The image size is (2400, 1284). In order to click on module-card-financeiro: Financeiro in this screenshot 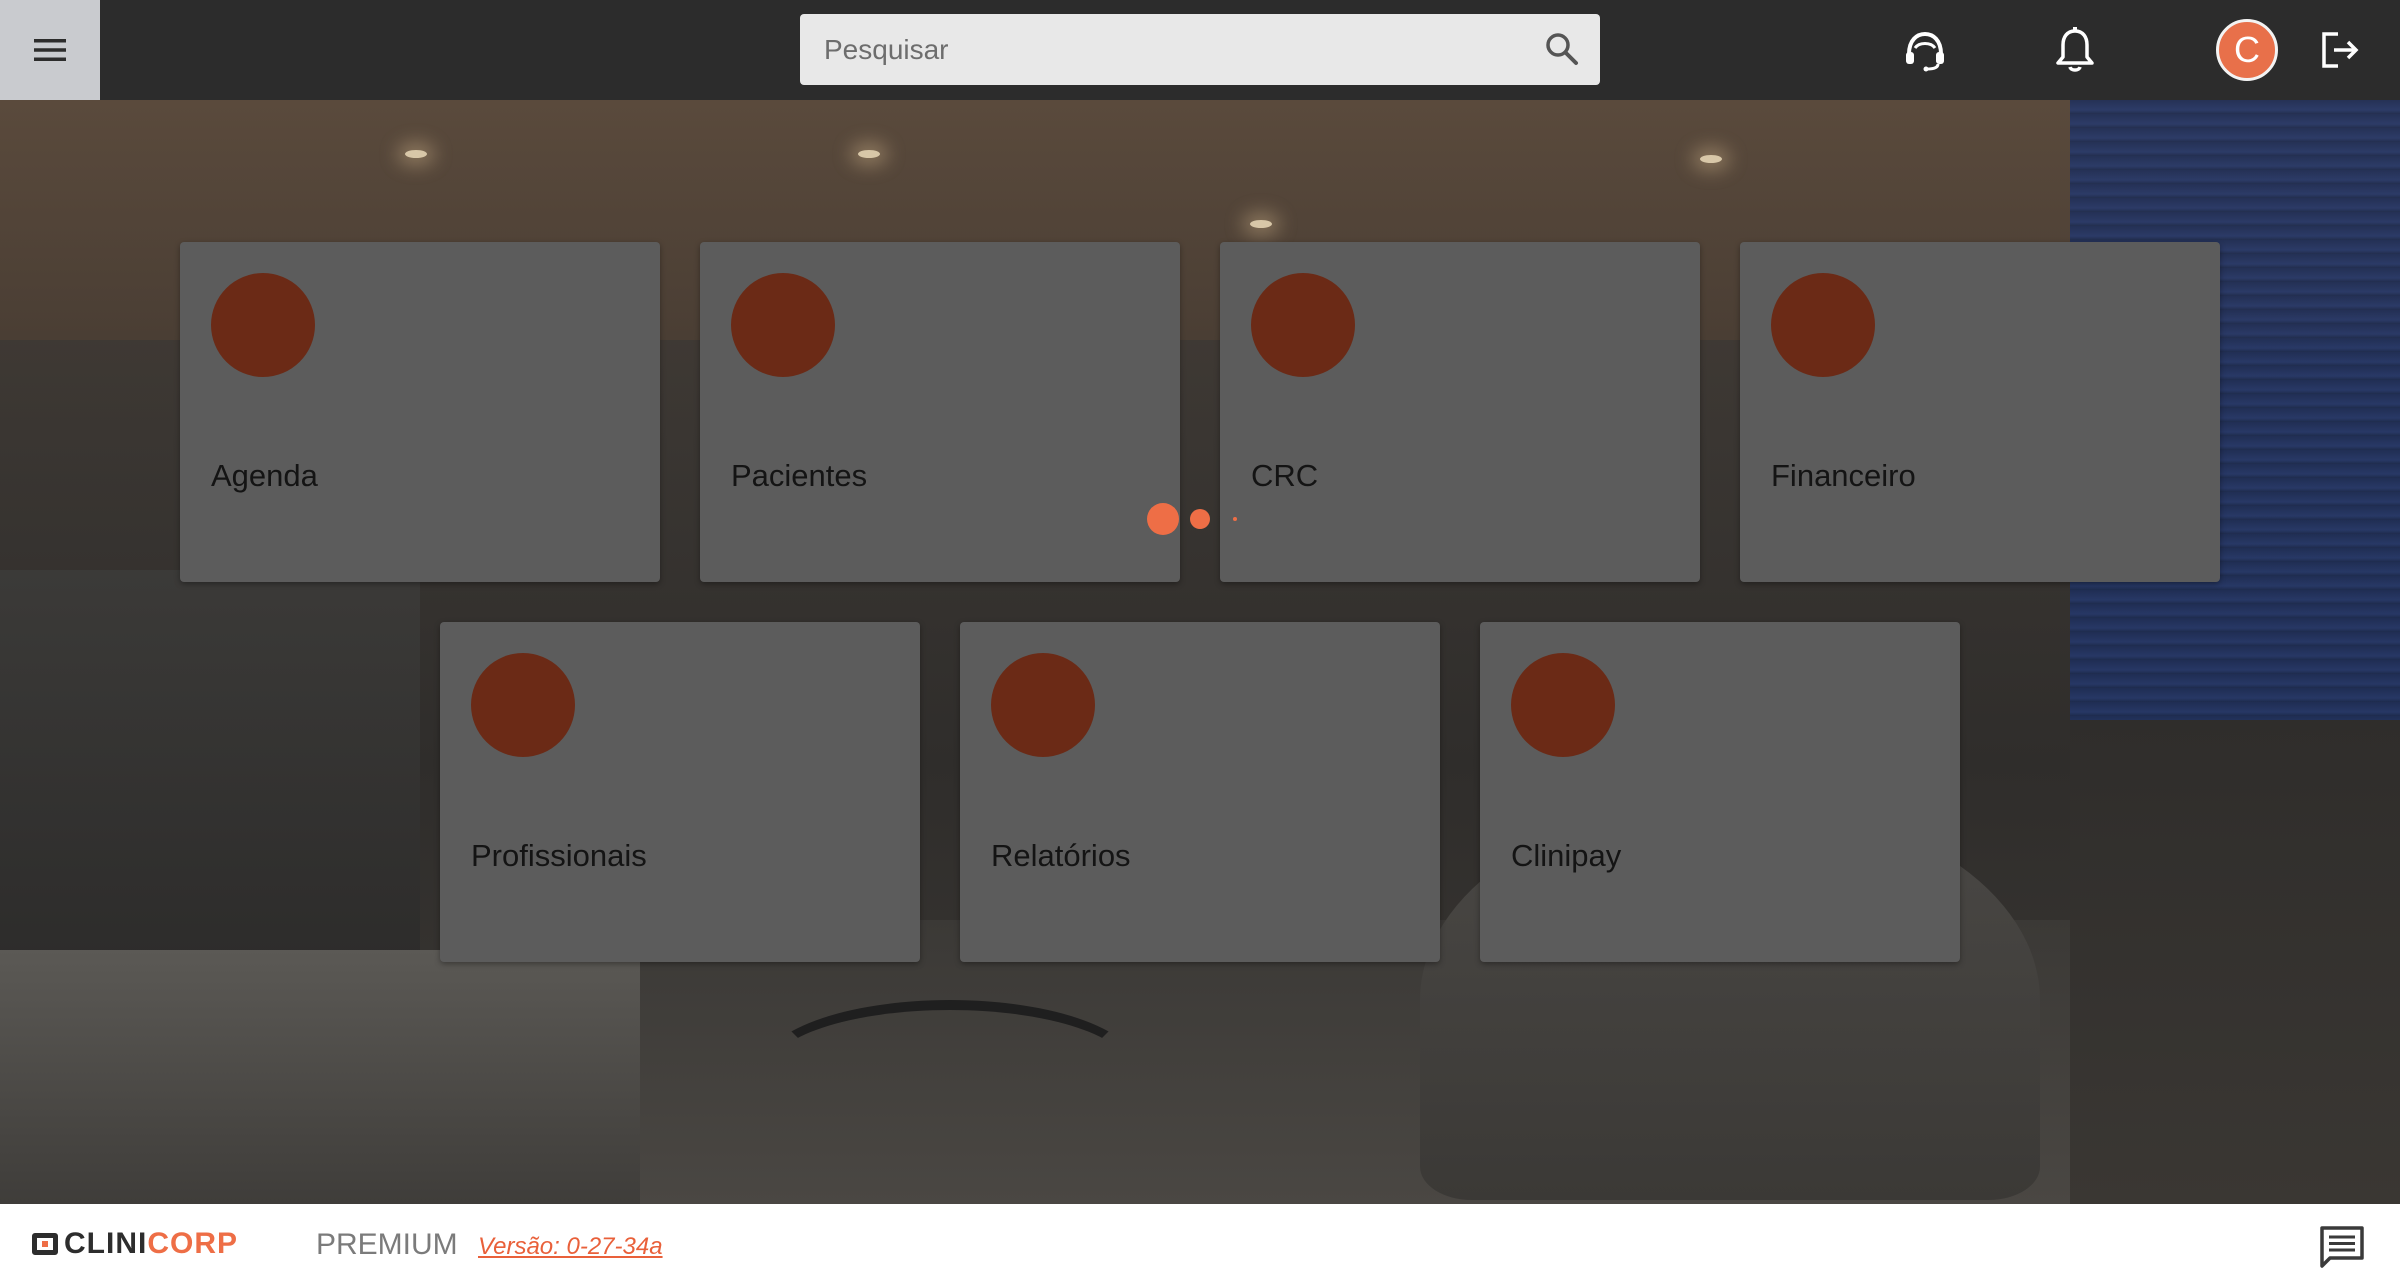, I will do `click(1980, 412)`.